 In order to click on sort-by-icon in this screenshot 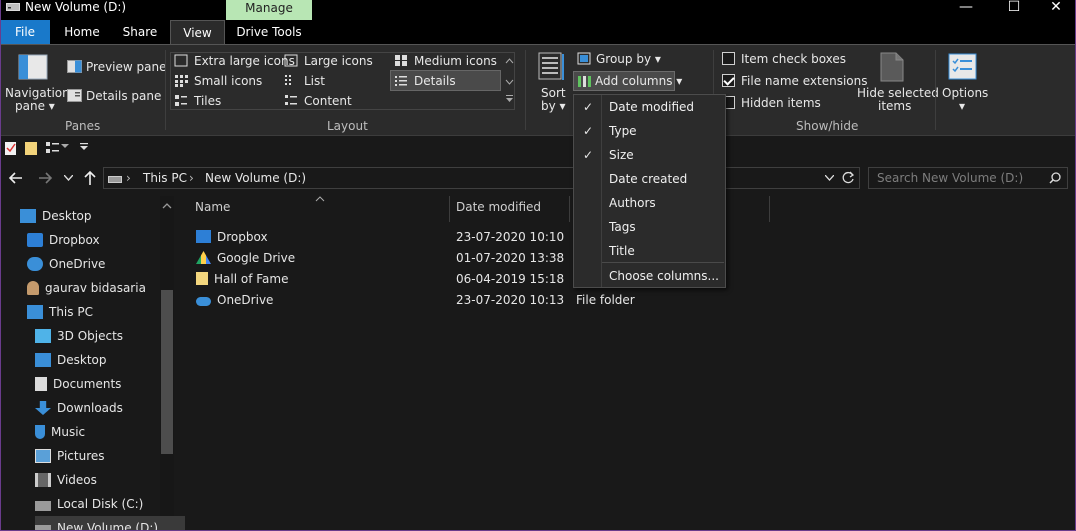, I will do `click(551, 66)`.